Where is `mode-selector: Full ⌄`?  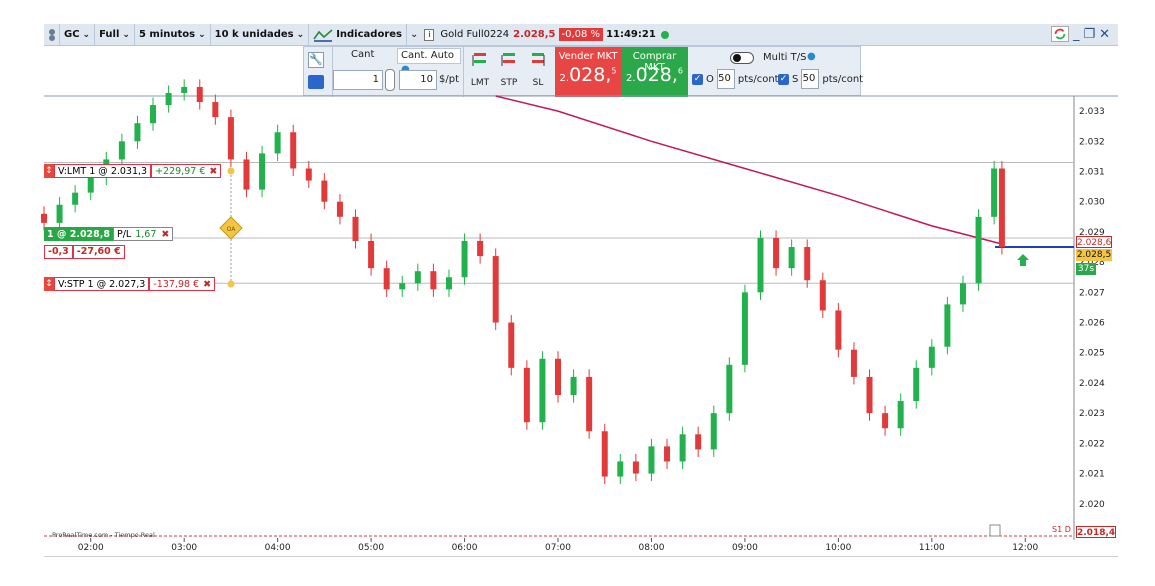 mode-selector: Full ⌄ is located at coordinates (115, 34).